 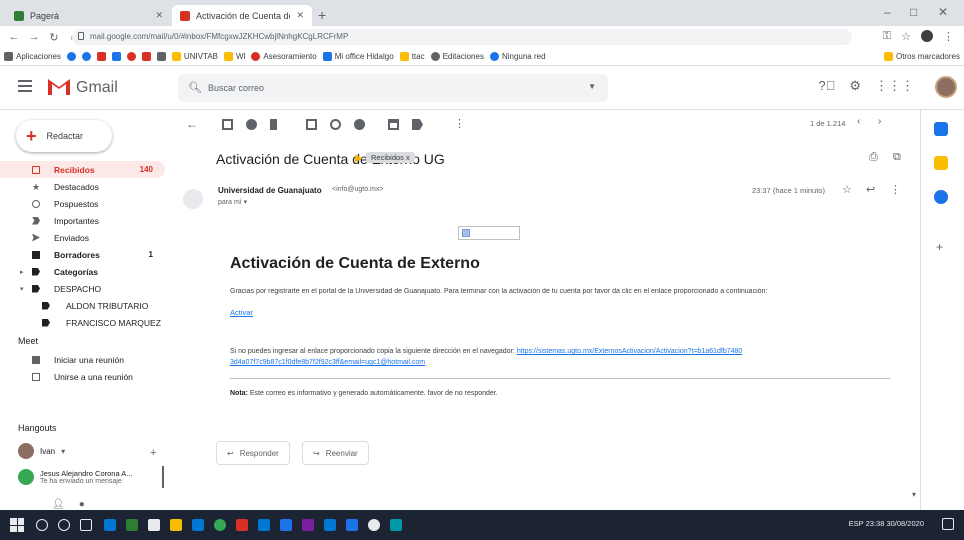 What do you see at coordinates (359, 124) in the screenshot?
I see `add-task-icon` at bounding box center [359, 124].